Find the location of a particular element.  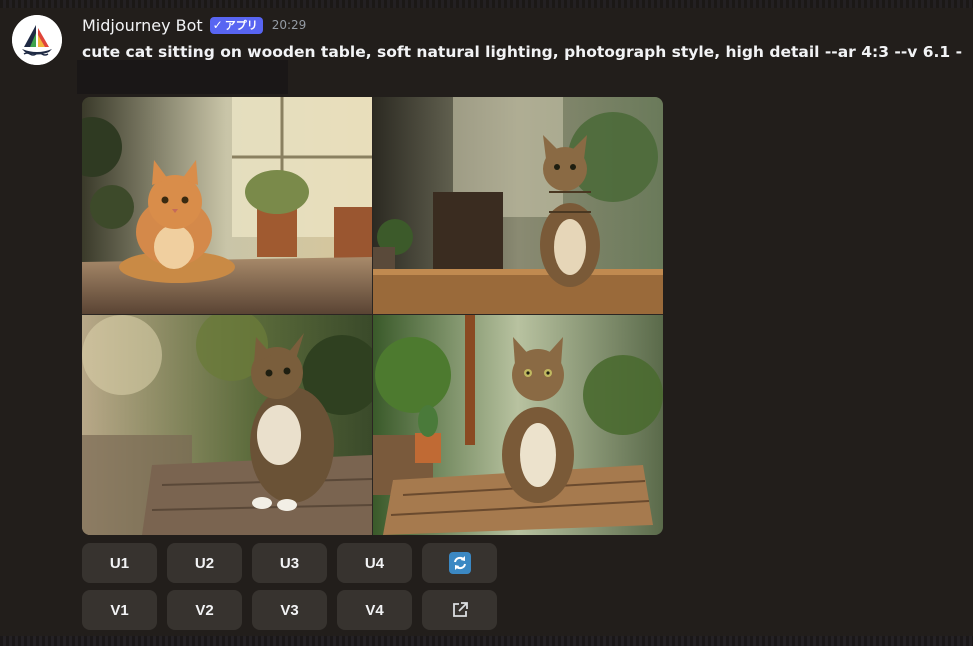

variation-button-4: V4 is located at coordinates (374, 610).